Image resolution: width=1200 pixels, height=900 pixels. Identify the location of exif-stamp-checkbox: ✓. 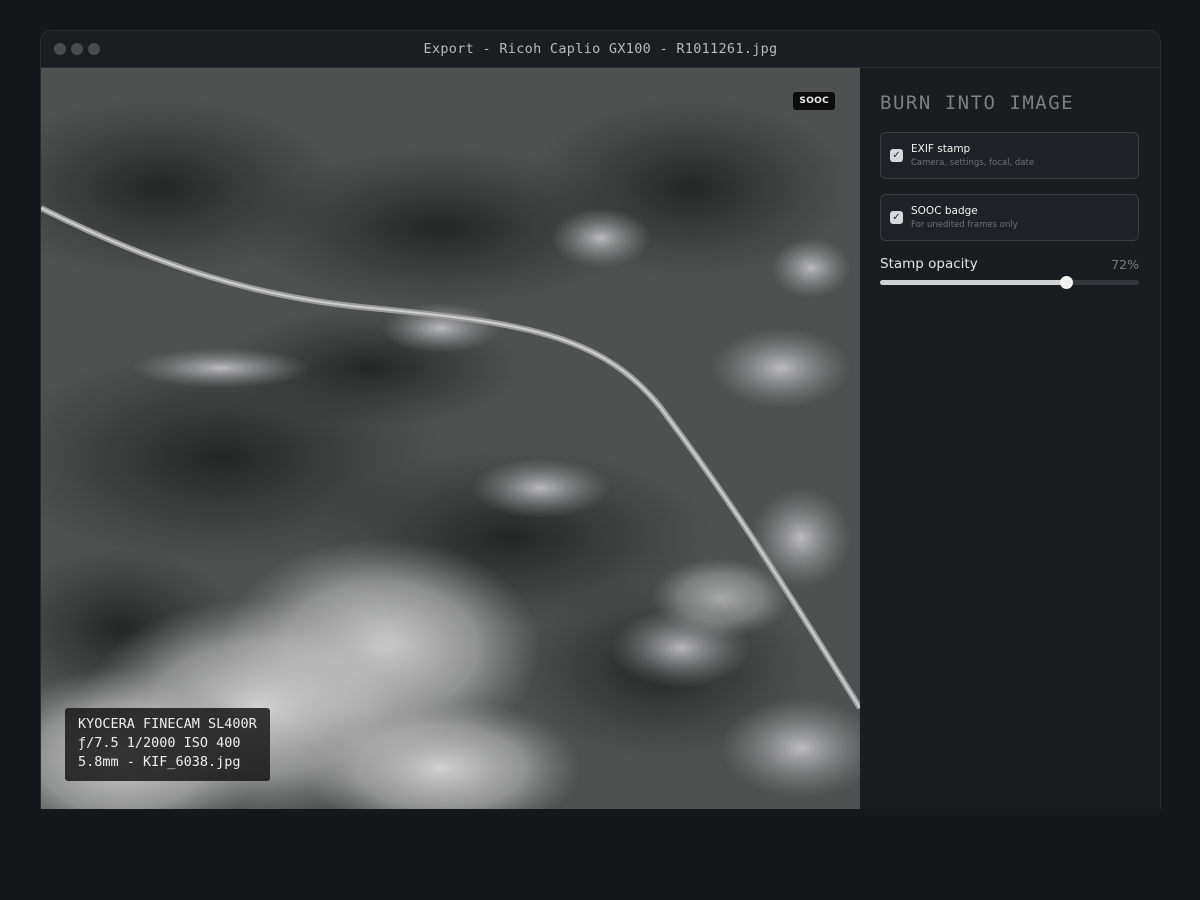
(896, 155).